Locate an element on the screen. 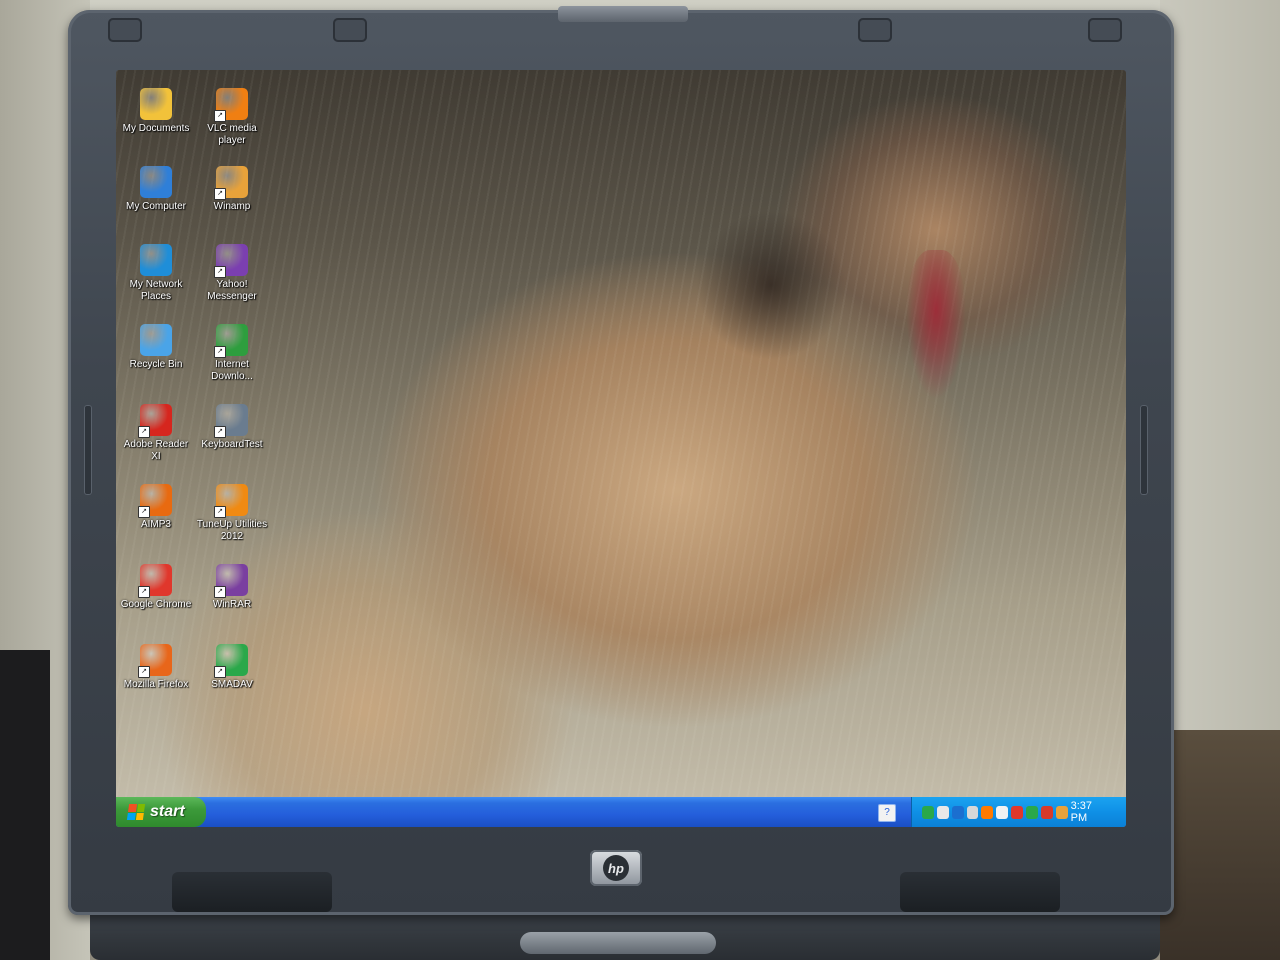 The width and height of the screenshot is (1280, 960). winamp-icon: ↗ is located at coordinates (231, 183).